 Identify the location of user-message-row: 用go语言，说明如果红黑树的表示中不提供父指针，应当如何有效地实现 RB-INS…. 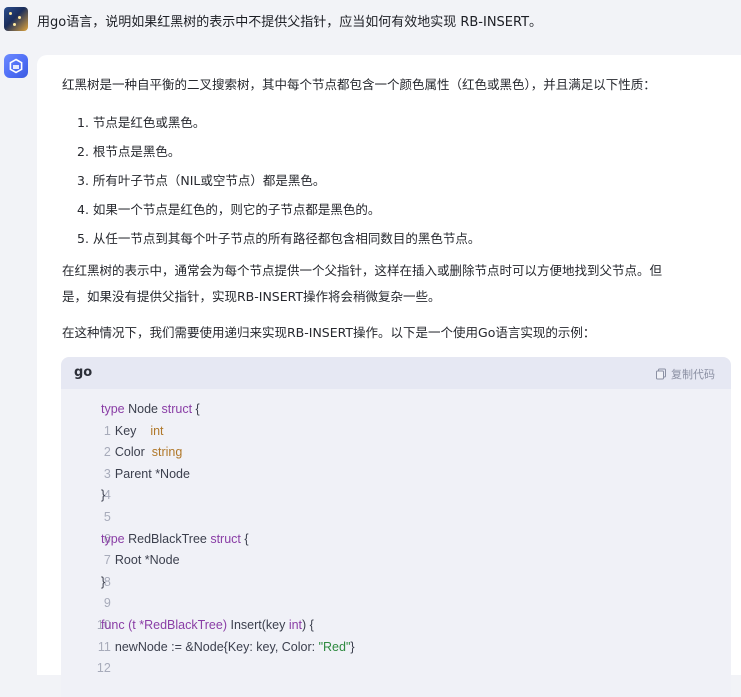
(370, 23).